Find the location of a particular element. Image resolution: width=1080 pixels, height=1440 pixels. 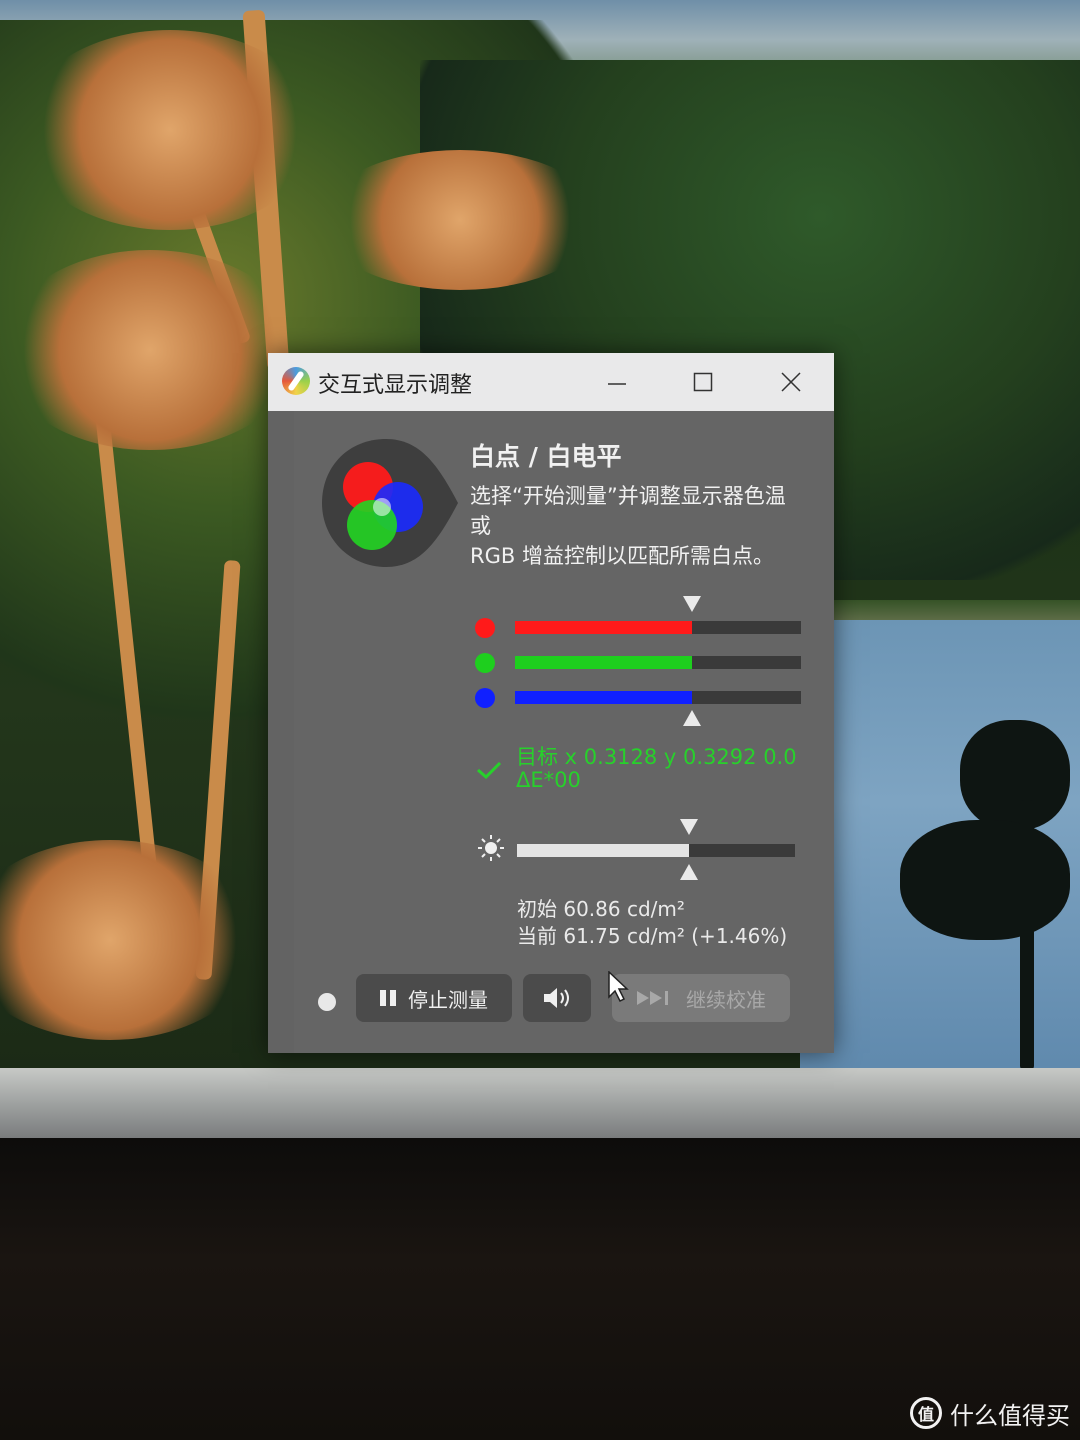

app-icon is located at coordinates (296, 381).